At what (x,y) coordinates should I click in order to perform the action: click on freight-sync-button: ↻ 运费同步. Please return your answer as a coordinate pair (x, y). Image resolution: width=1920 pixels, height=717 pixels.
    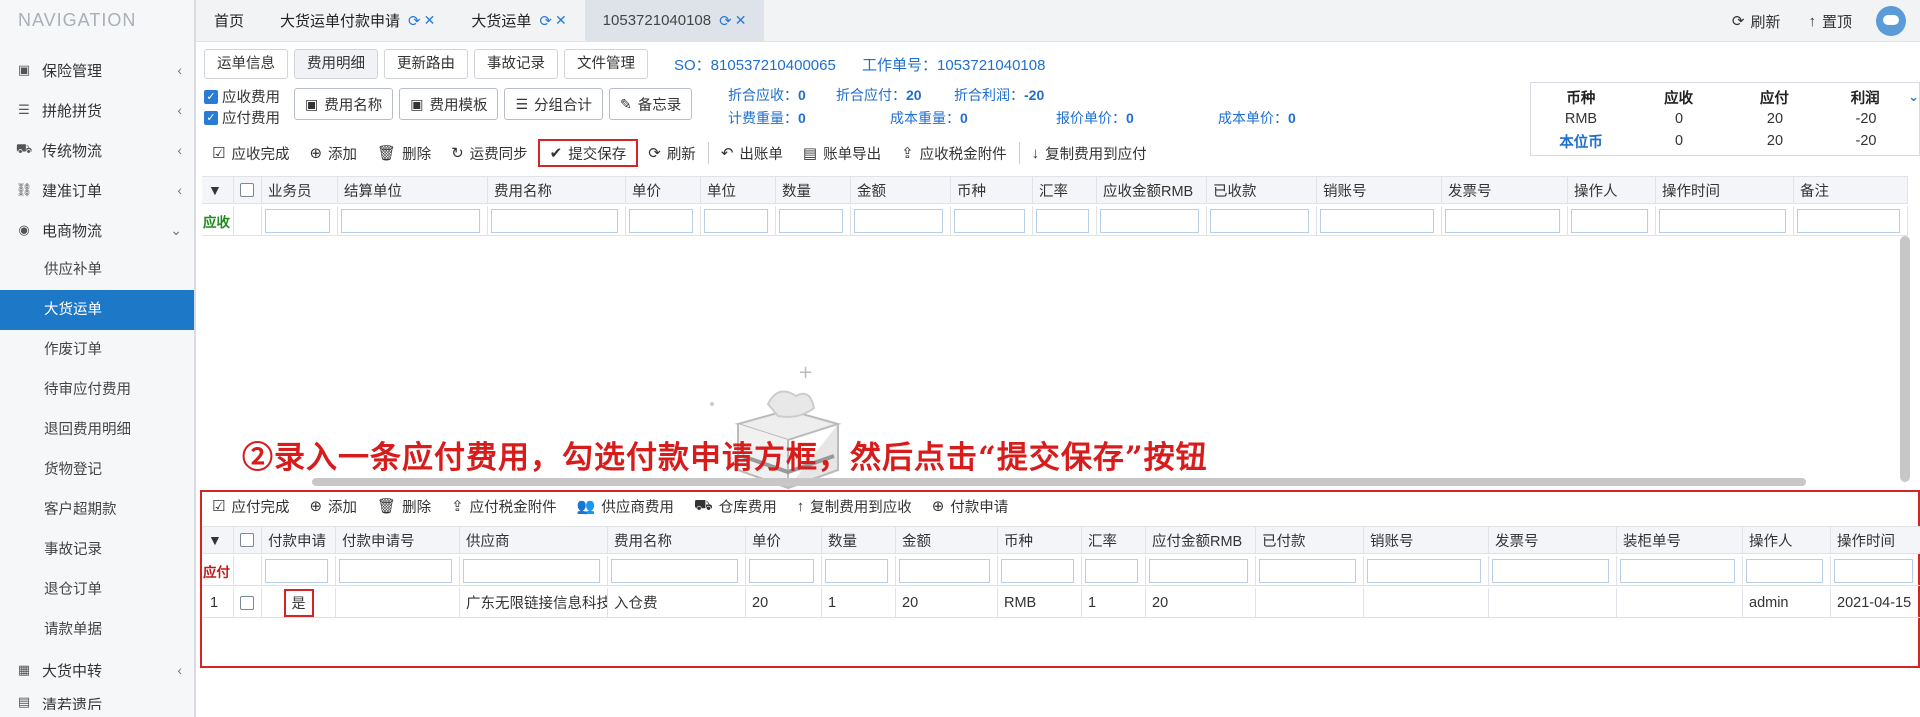
    Looking at the image, I should click on (489, 153).